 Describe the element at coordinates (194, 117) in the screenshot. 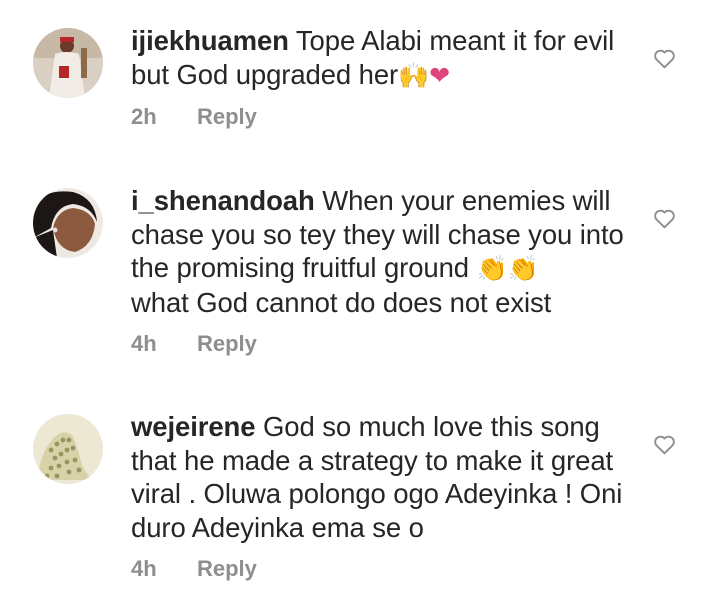

I see `comment-meta: 2h Reply` at that location.